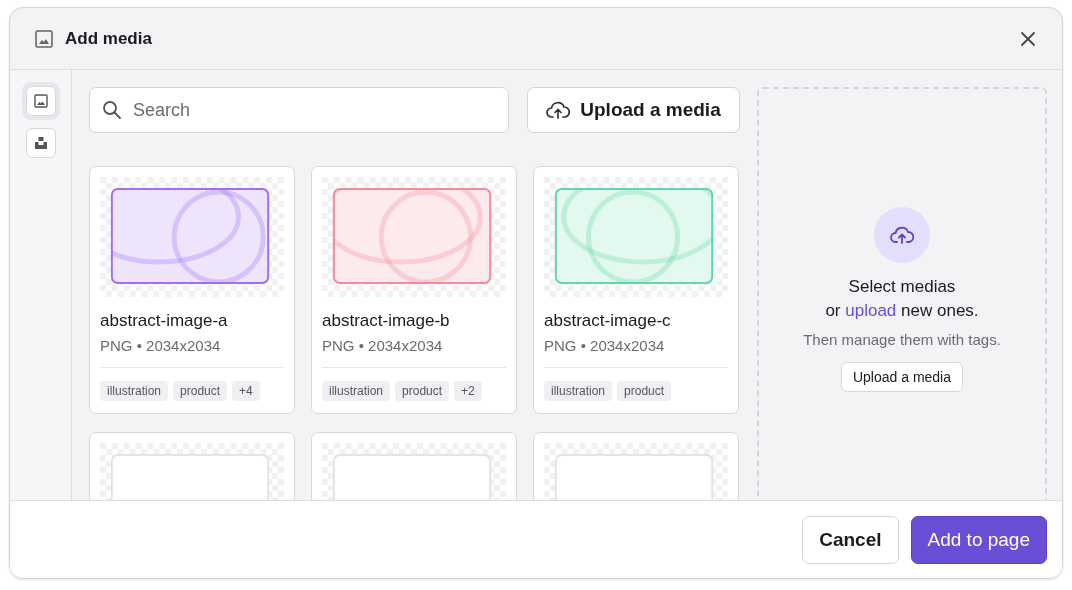  I want to click on upload-link: upload, so click(871, 310).